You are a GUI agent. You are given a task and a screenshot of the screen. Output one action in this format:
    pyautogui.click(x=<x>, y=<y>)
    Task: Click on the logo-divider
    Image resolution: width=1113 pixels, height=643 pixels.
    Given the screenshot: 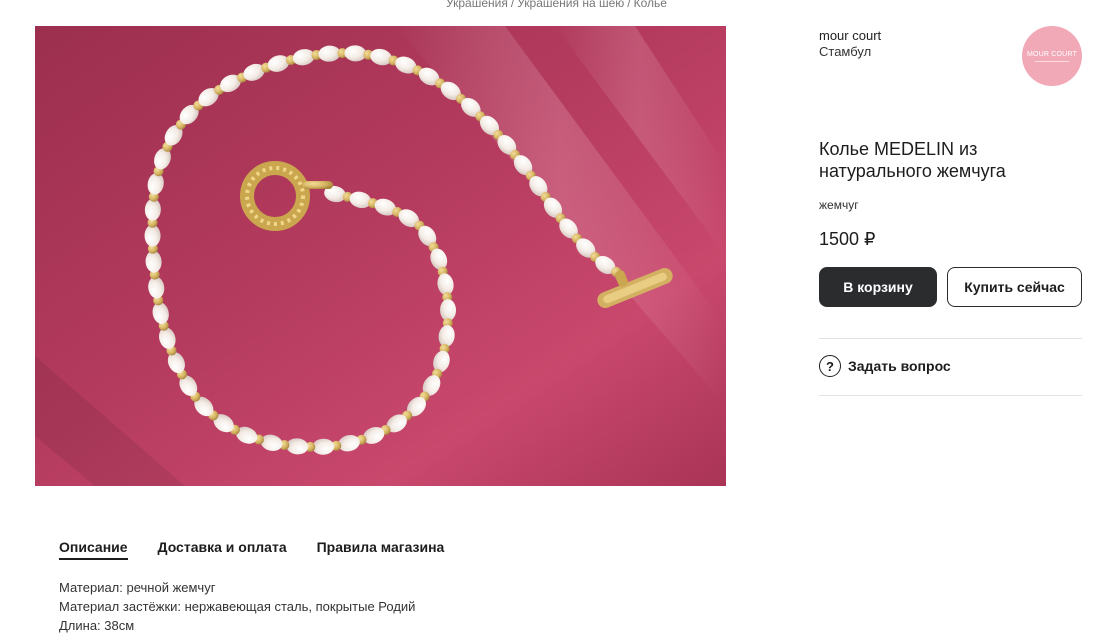 What is the action you would take?
    pyautogui.click(x=1052, y=61)
    